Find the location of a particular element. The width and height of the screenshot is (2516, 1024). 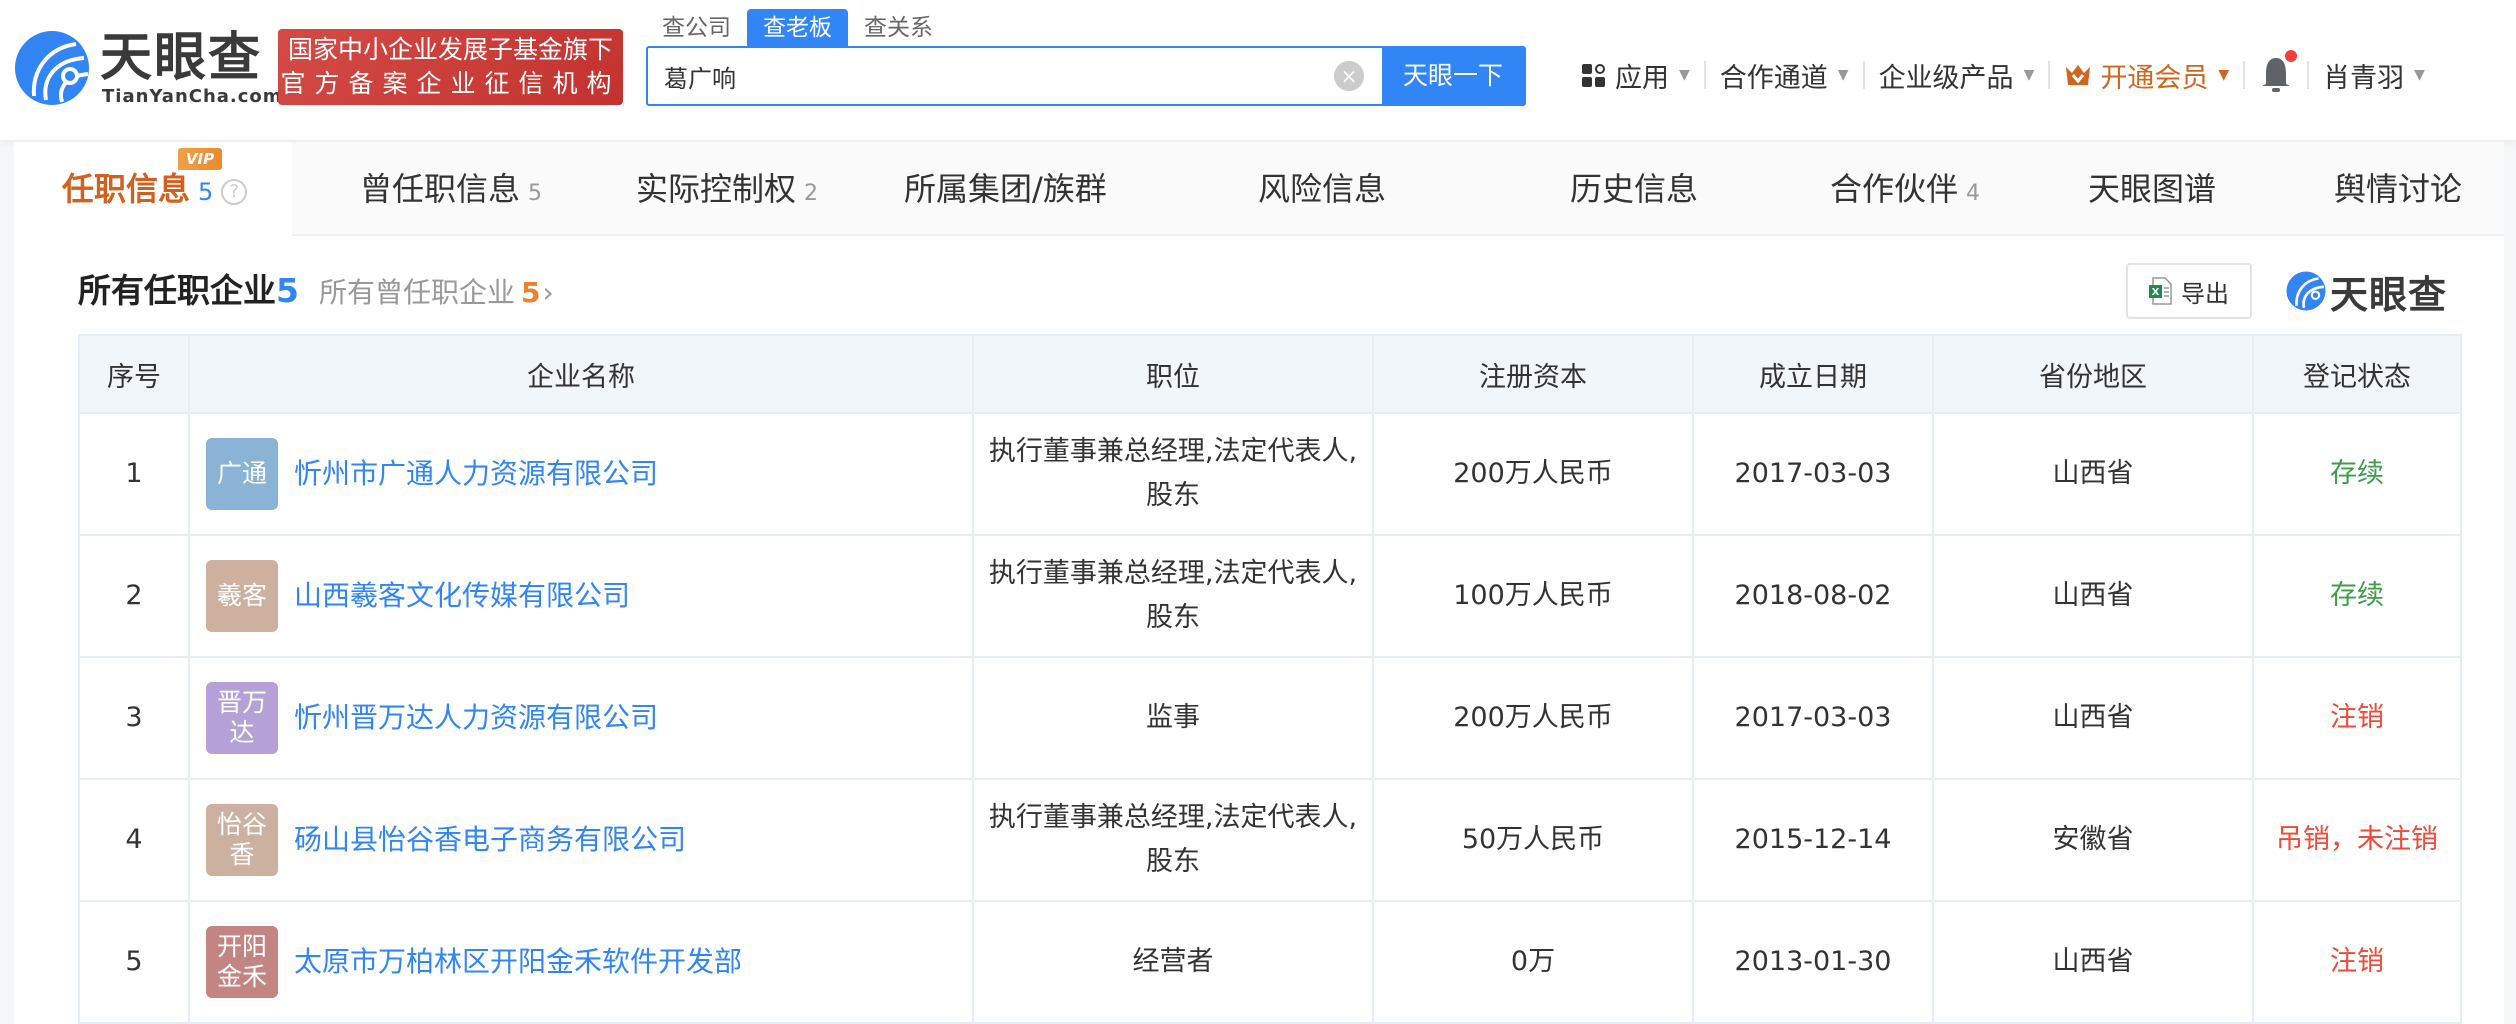

nav-enterprise: 企业级产品 ▼ is located at coordinates (1957, 75).